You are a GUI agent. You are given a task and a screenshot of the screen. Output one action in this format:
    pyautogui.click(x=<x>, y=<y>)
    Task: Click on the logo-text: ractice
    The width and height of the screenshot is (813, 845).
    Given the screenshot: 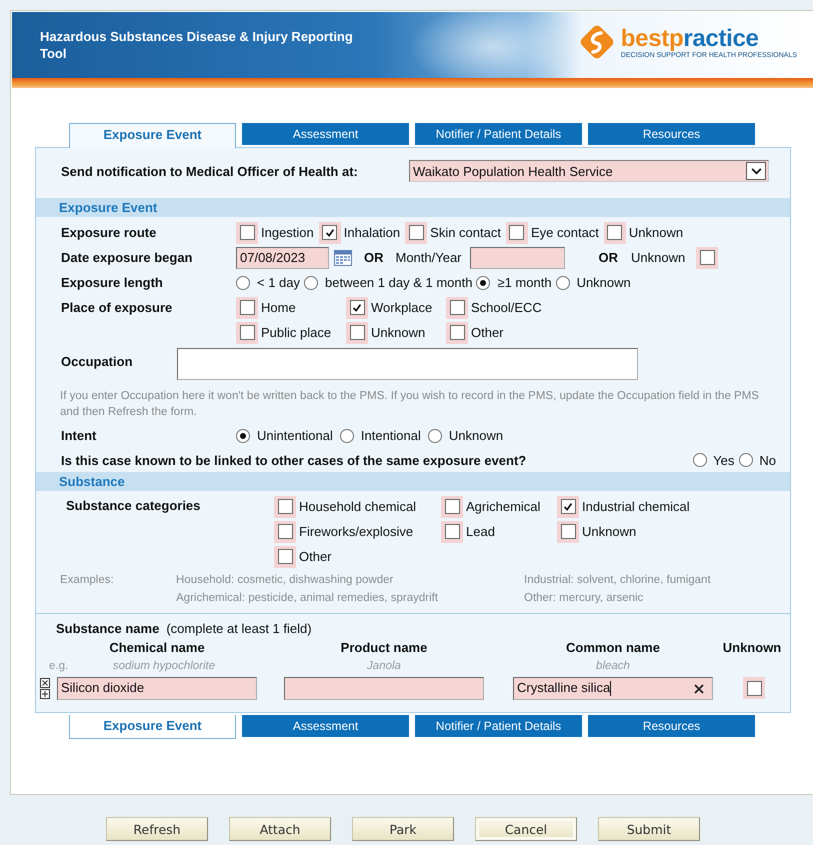 What is the action you would take?
    pyautogui.click(x=721, y=38)
    